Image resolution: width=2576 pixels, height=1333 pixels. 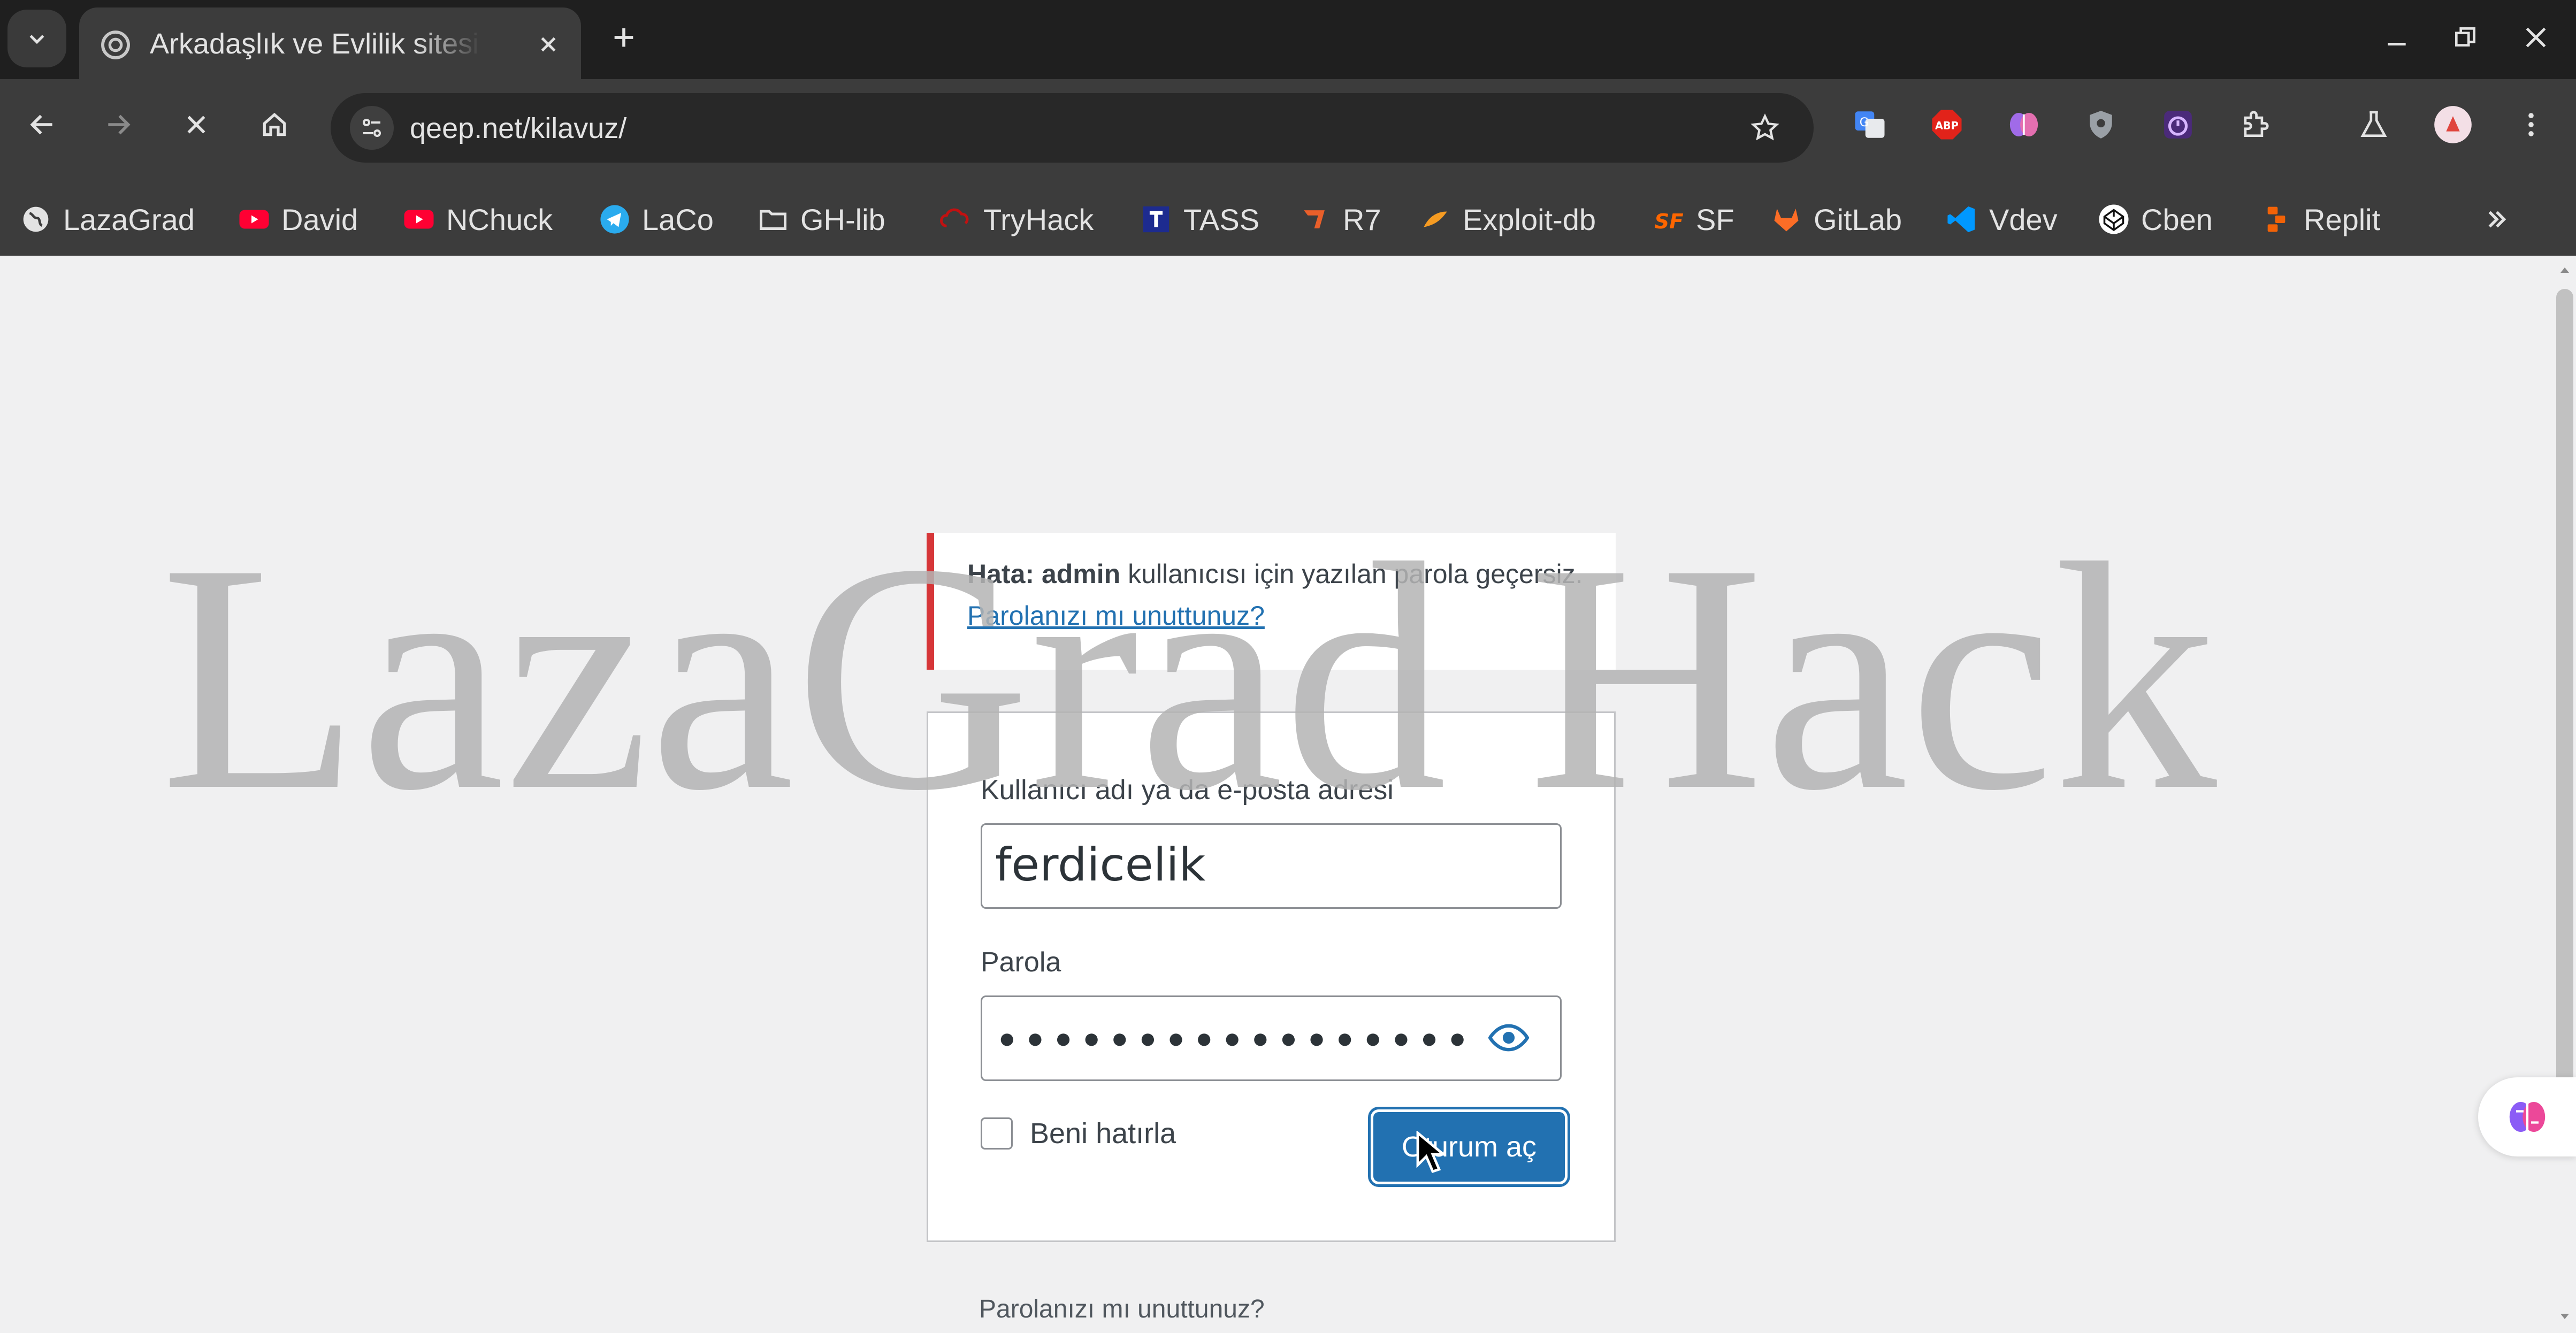 I want to click on svg-text: G, so click(x=1864, y=123).